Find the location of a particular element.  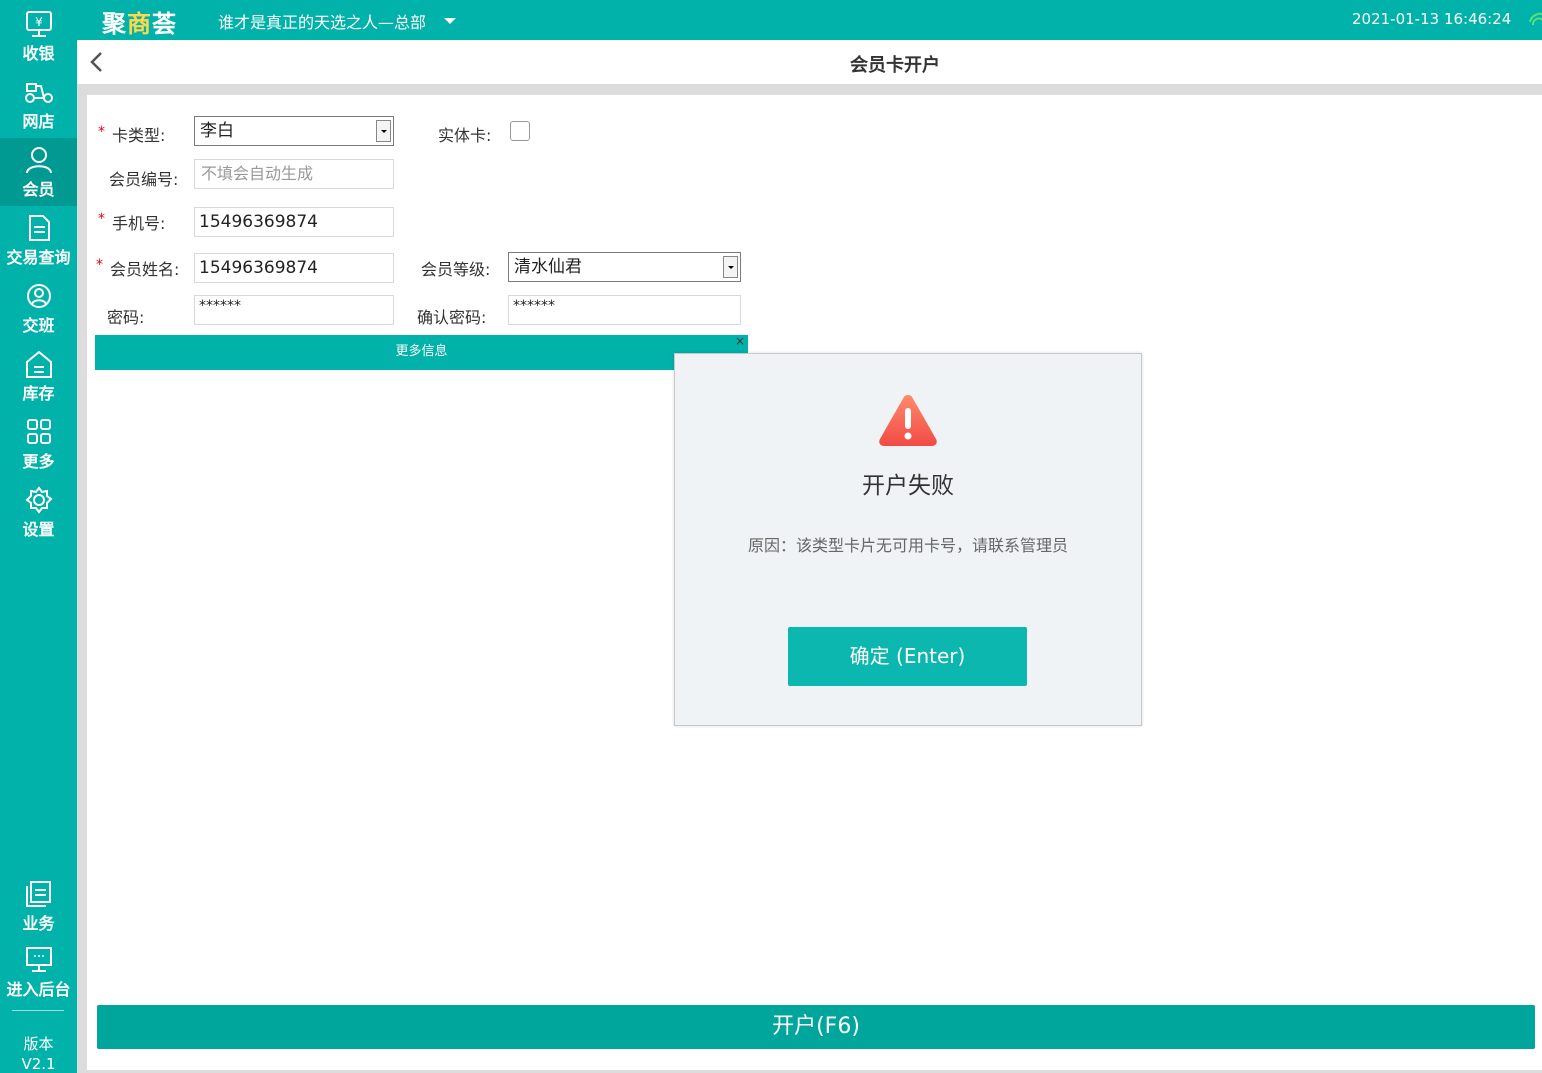

physical-card-checkbox is located at coordinates (520, 131).